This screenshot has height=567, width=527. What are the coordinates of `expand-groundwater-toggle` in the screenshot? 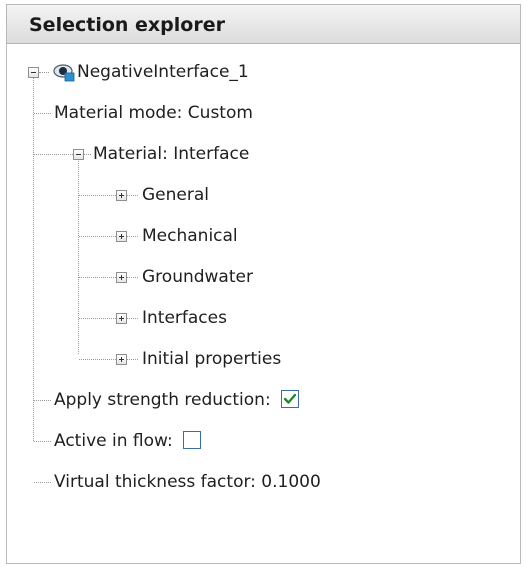 It's located at (121, 277).